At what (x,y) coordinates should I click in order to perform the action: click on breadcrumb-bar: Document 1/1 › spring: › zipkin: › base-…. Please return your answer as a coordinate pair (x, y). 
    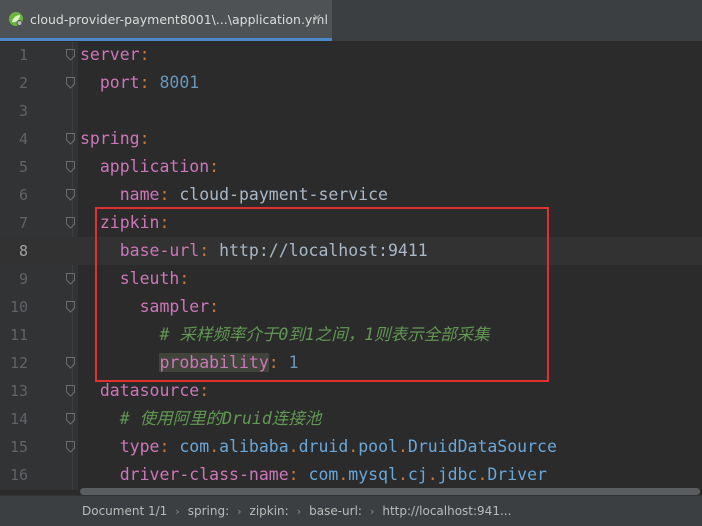
    Looking at the image, I should click on (351, 510).